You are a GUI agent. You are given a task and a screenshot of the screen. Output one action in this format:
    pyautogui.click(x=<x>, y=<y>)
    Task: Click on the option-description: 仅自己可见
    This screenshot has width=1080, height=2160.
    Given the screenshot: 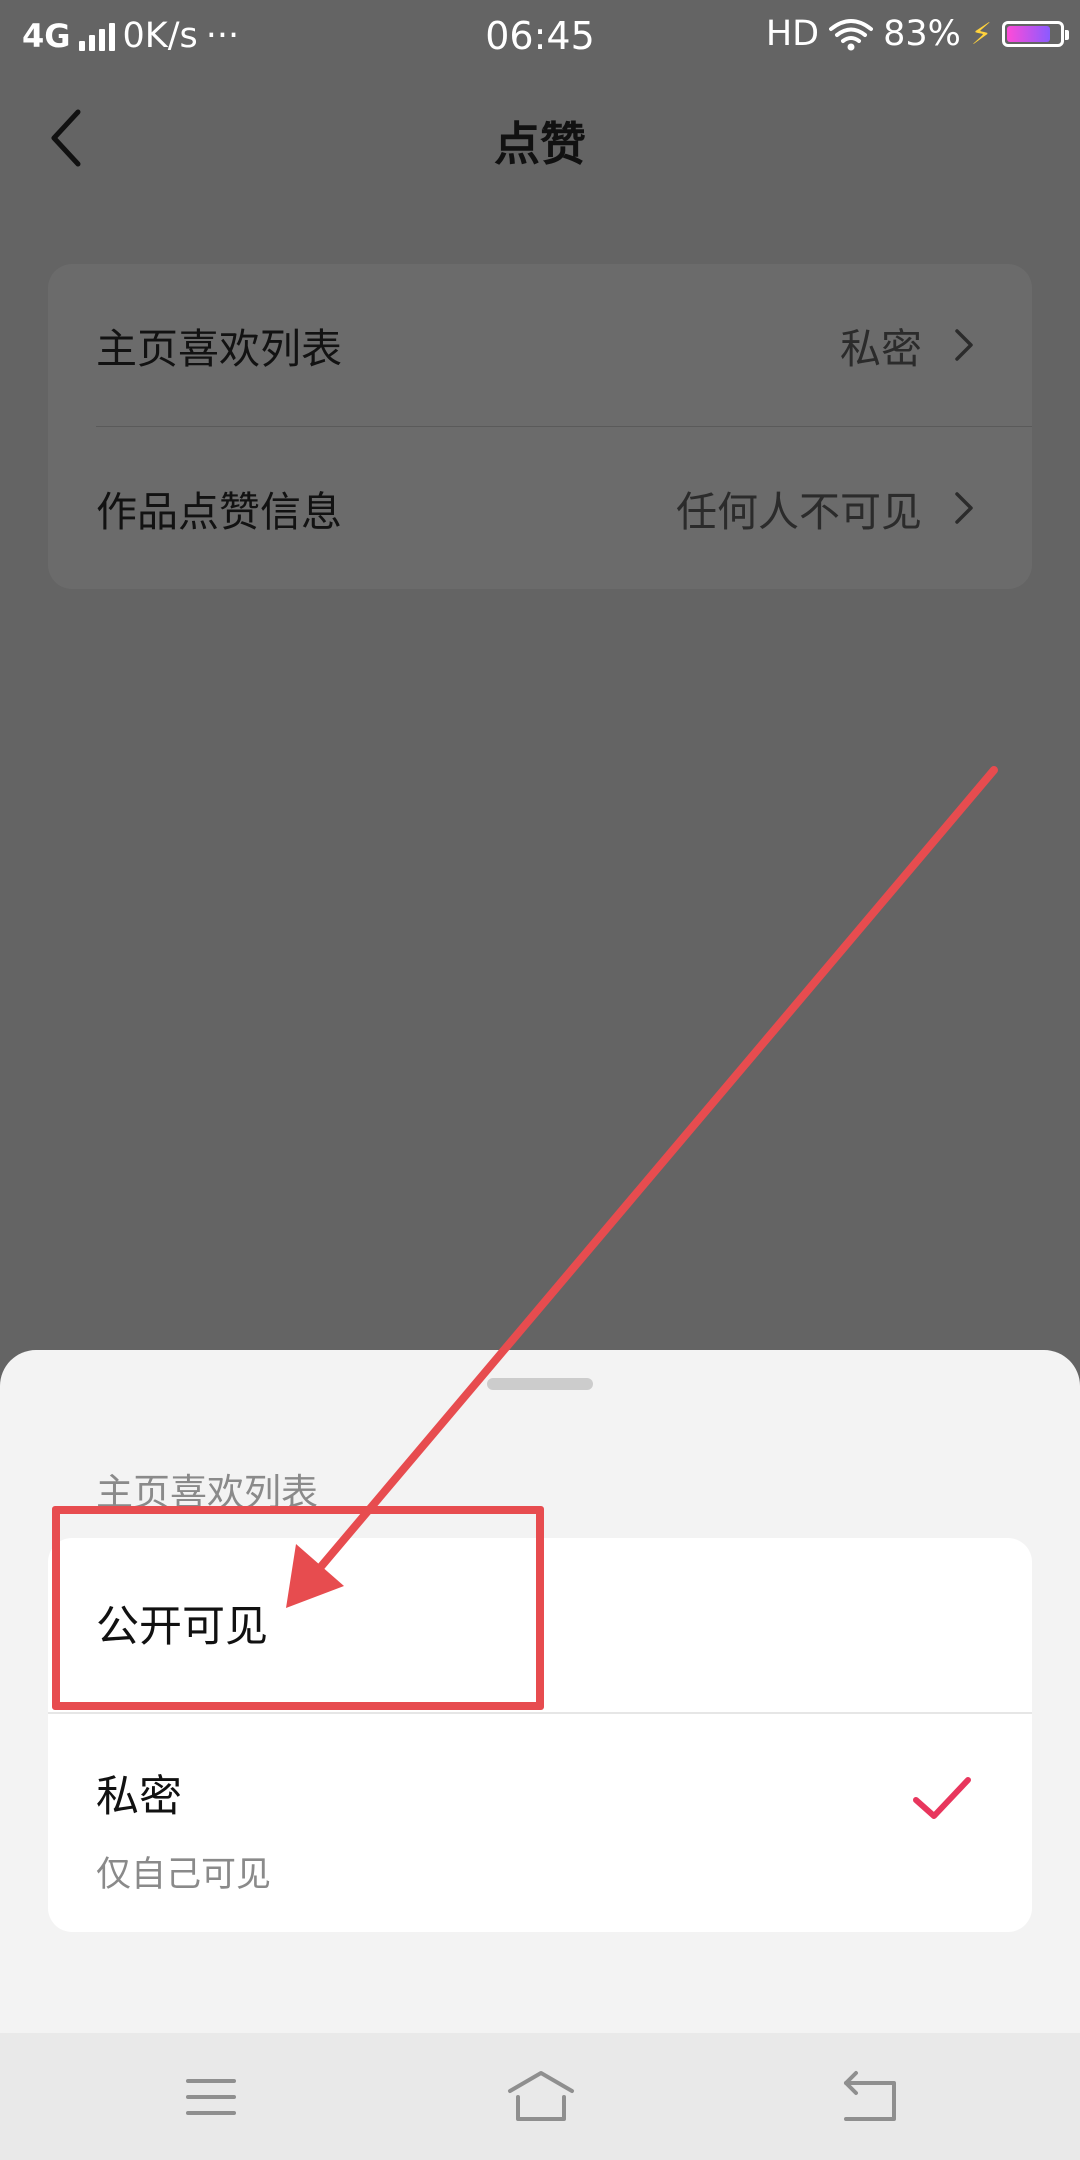 What is the action you would take?
    pyautogui.click(x=184, y=1875)
    